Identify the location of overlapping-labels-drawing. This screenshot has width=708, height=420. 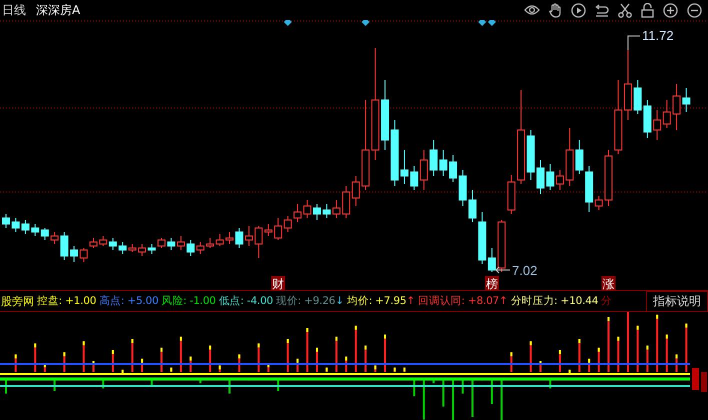
(699, 380).